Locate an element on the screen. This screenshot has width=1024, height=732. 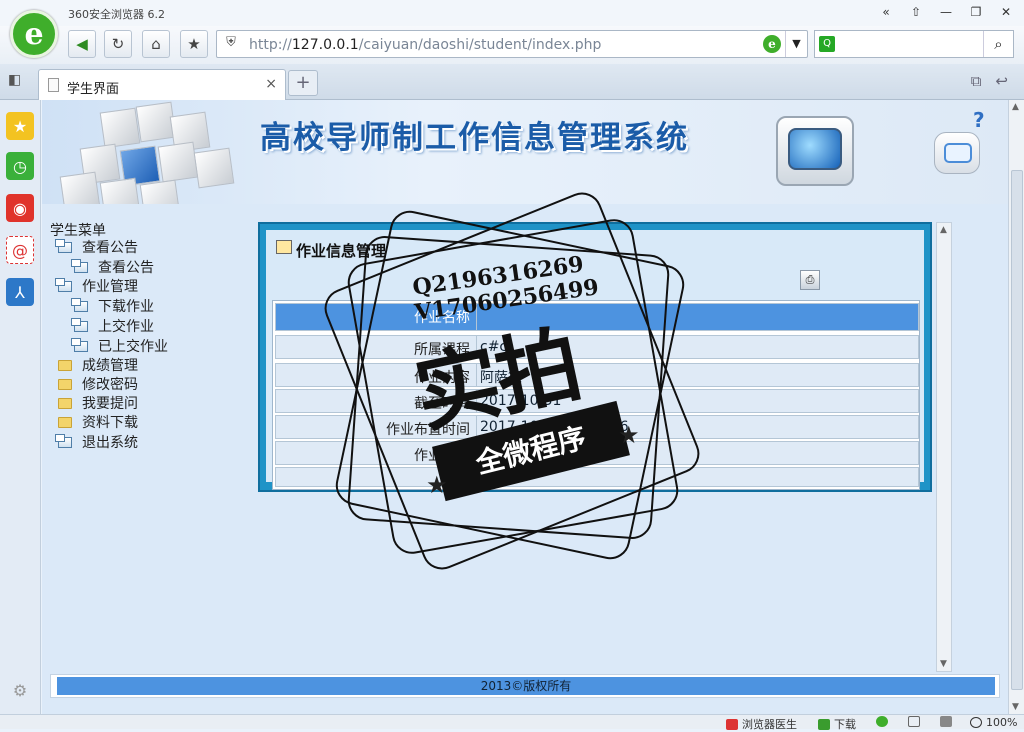
sidebar-toggle-icon: ◧ is located at coordinates (14, 80).